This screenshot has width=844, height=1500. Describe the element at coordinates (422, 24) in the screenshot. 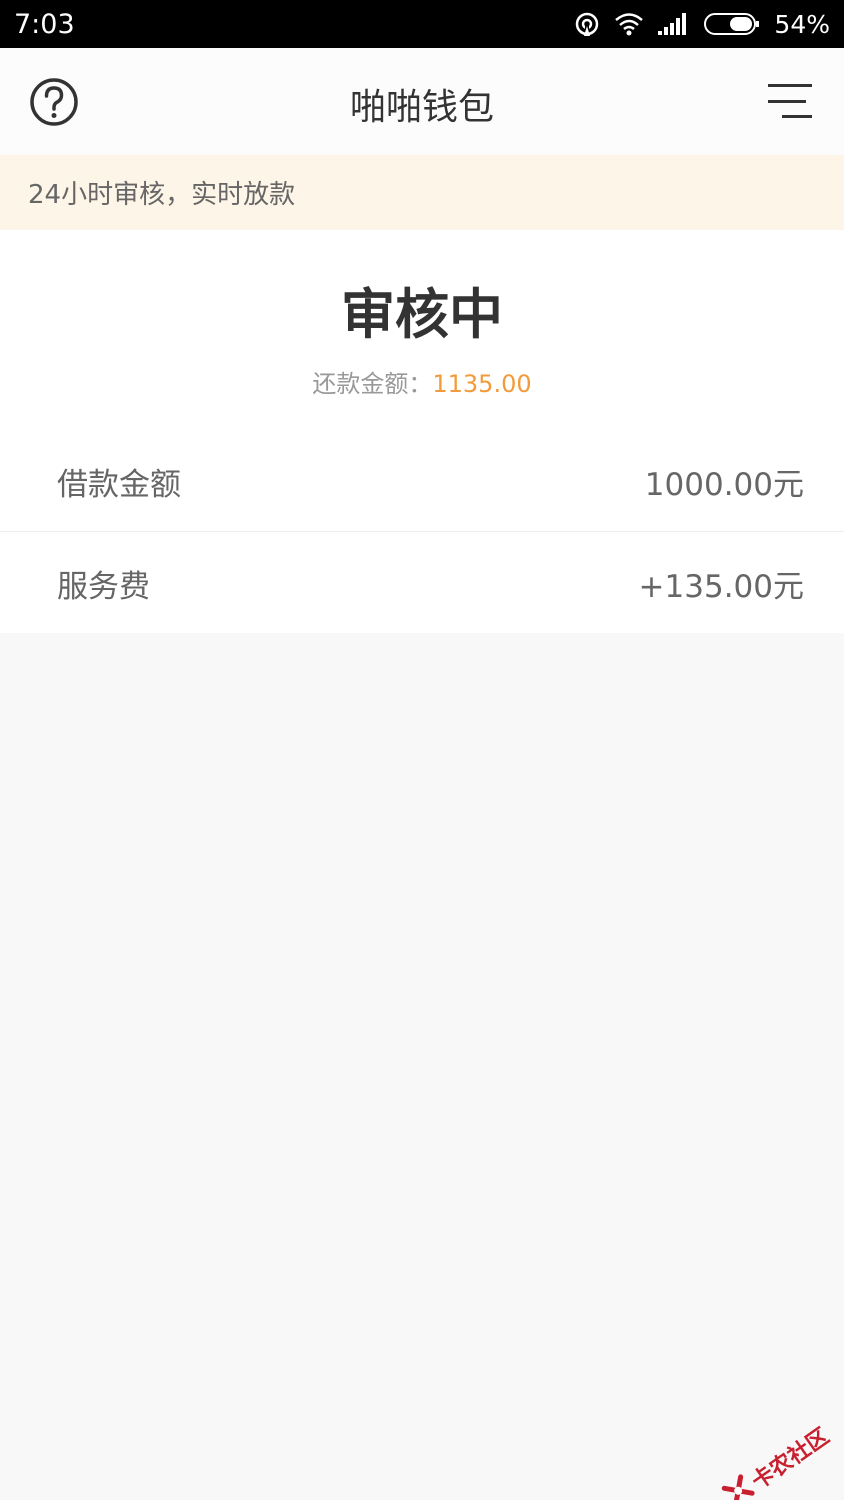

I see `status-bar: 7:03 54%` at that location.